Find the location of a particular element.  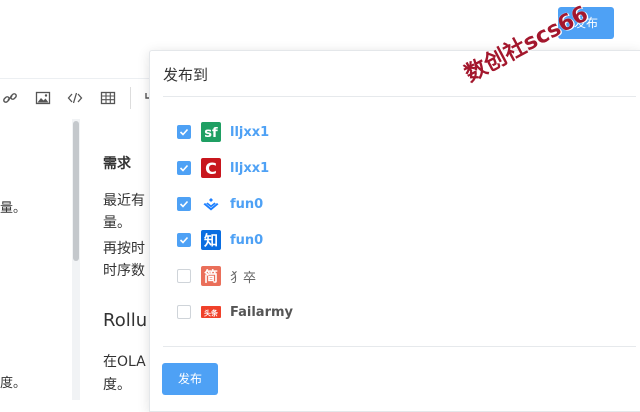

svg-text: 知 is located at coordinates (211, 241).